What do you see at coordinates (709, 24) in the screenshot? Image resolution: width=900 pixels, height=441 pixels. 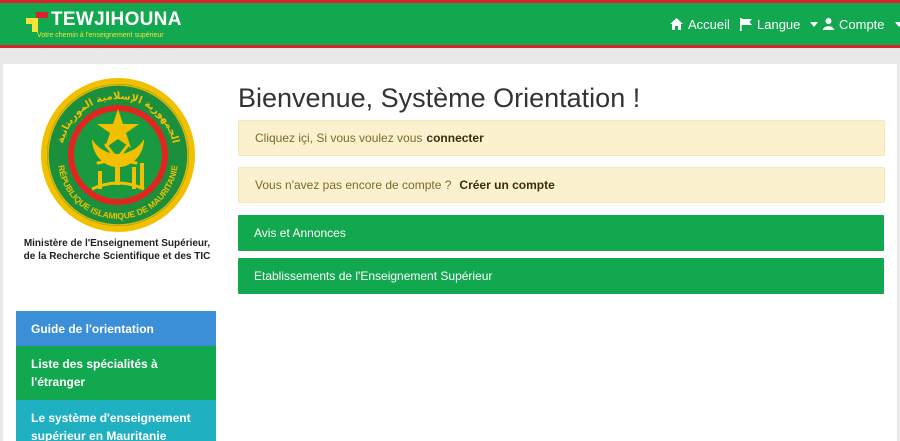 I see `nav-home-label: Accueil` at bounding box center [709, 24].